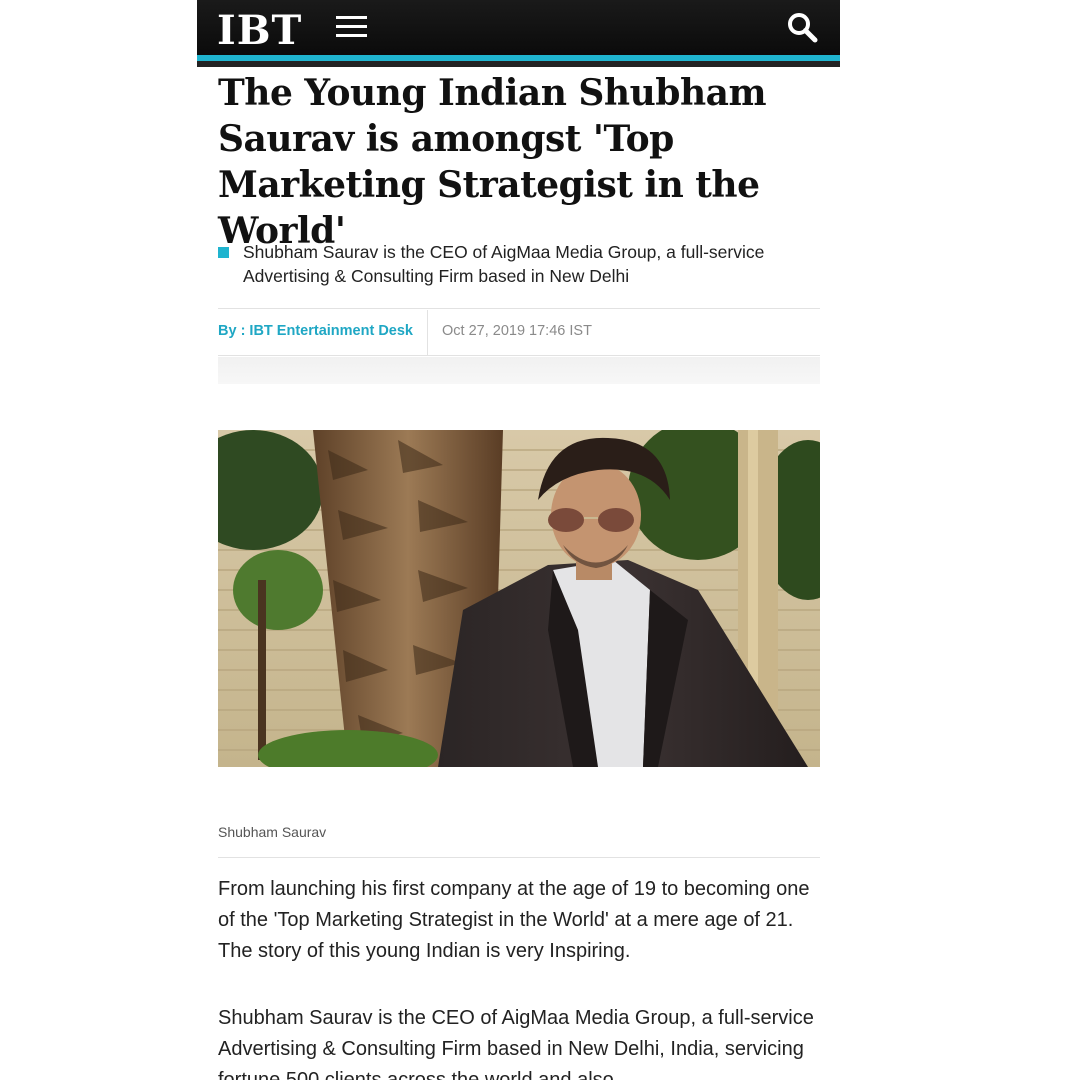 Image resolution: width=1080 pixels, height=1080 pixels. Describe the element at coordinates (315, 331) in the screenshot. I see `byline-author-link: By : IBT Entertainment Desk` at that location.